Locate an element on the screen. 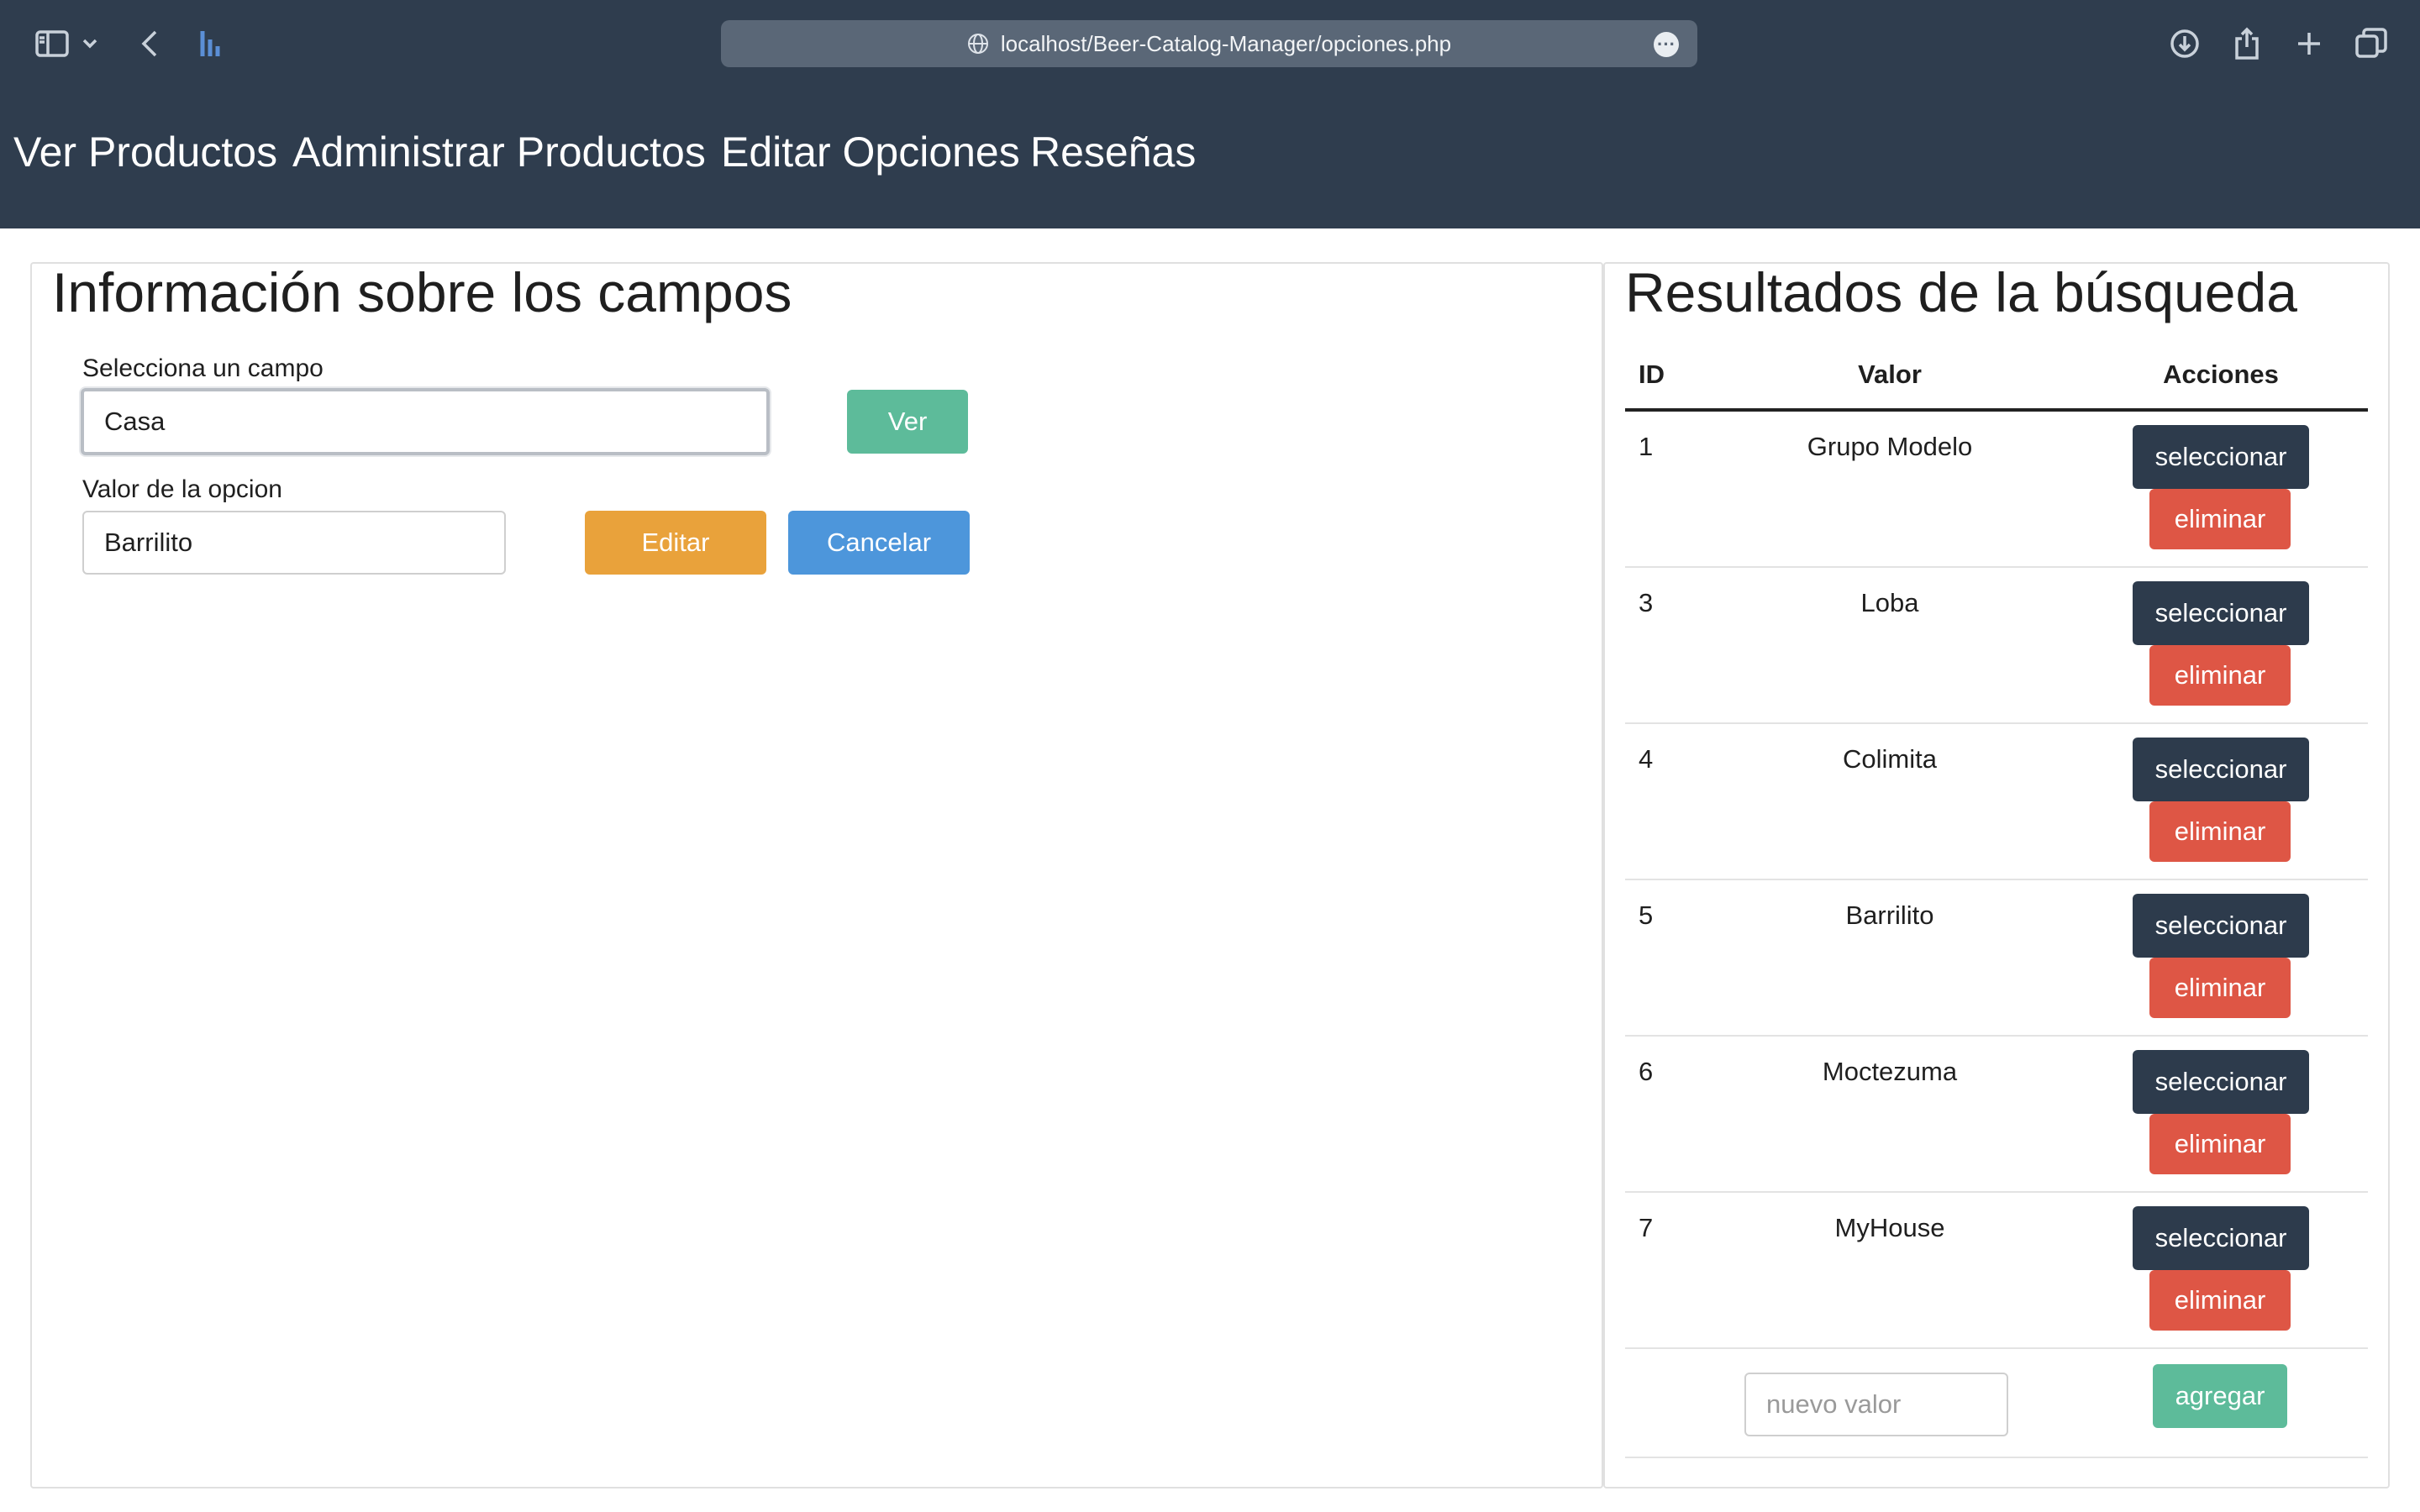 Image resolution: width=2420 pixels, height=1512 pixels. new-value-input: nuevo valor is located at coordinates (1876, 1404).